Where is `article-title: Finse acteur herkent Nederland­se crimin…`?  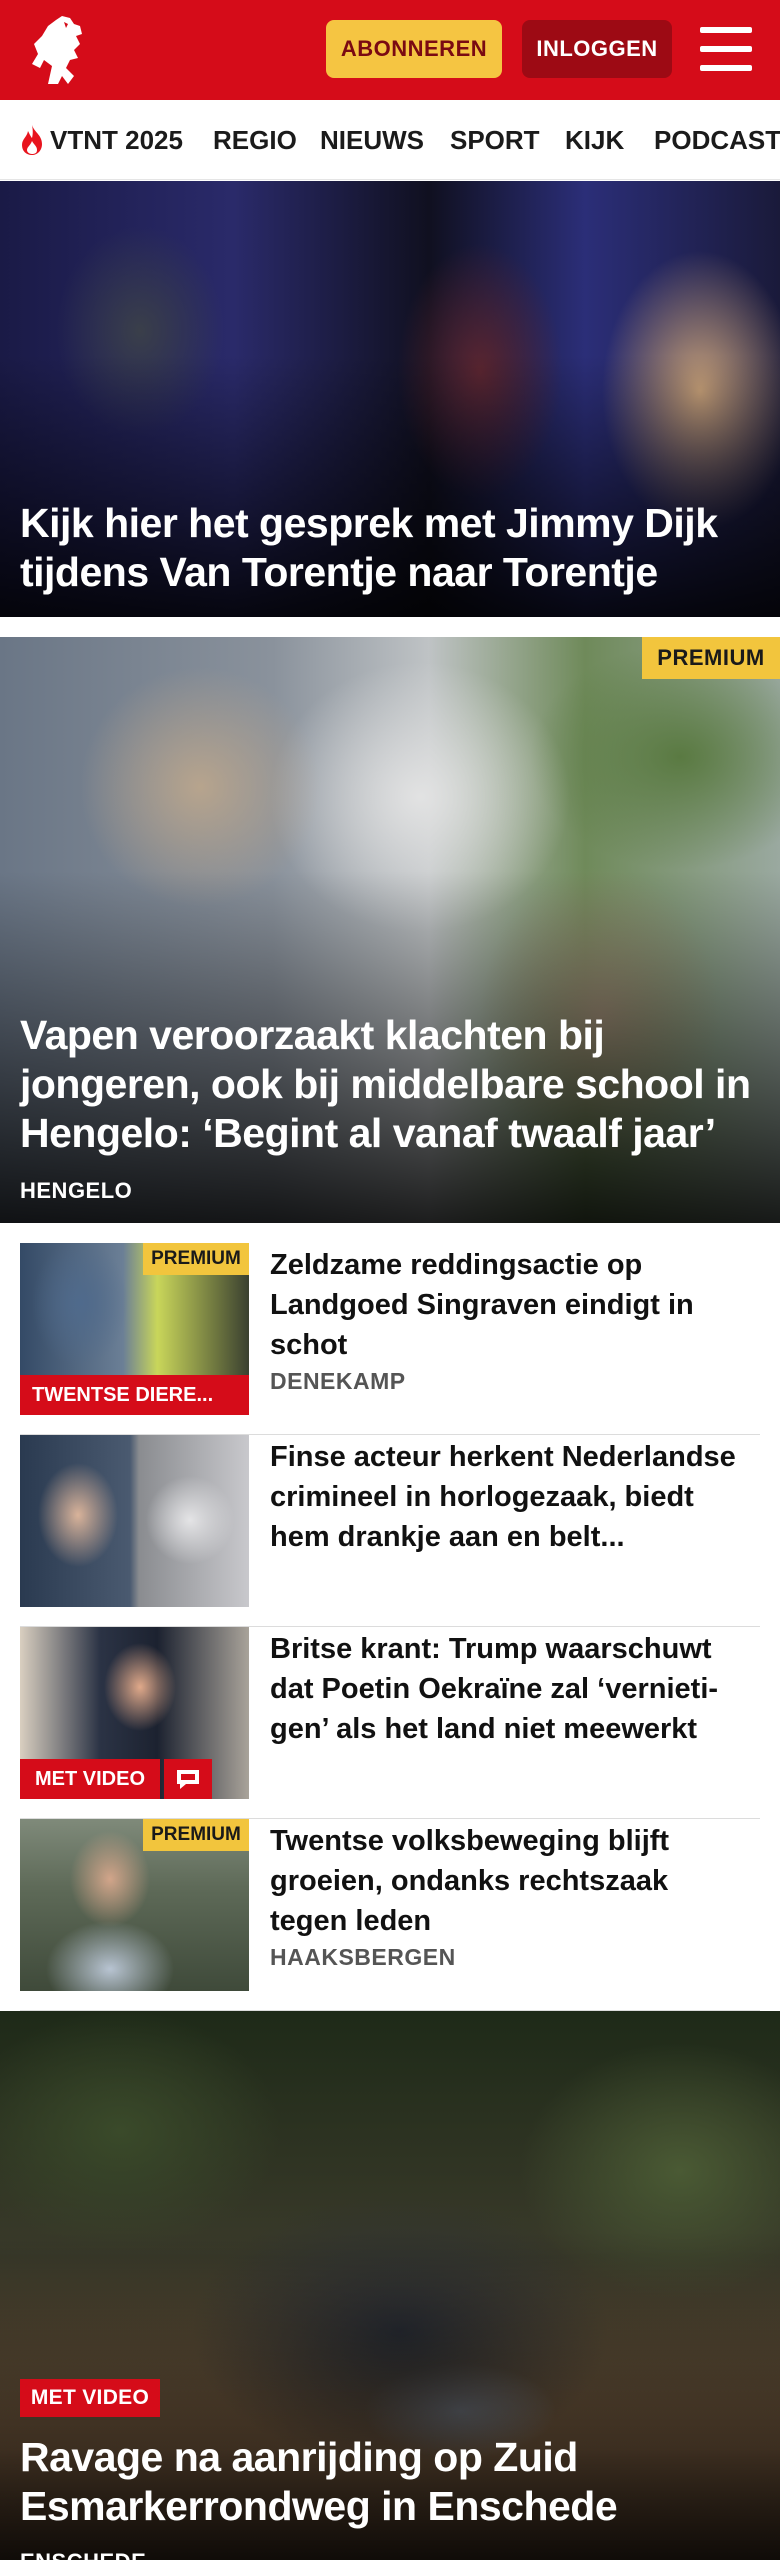
article-title: Finse acteur herkent Nederland­se crimin… is located at coordinates (510, 1497).